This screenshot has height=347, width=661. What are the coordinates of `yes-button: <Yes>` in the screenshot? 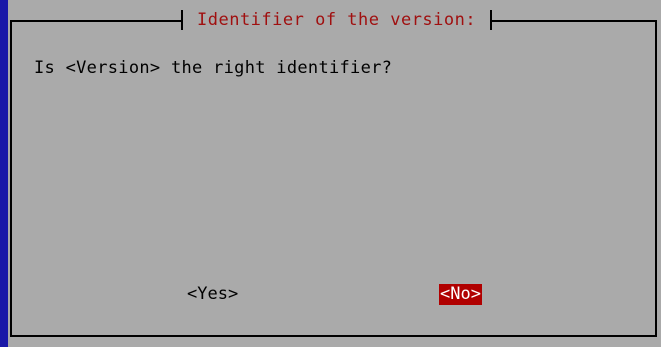 It's located at (212, 294).